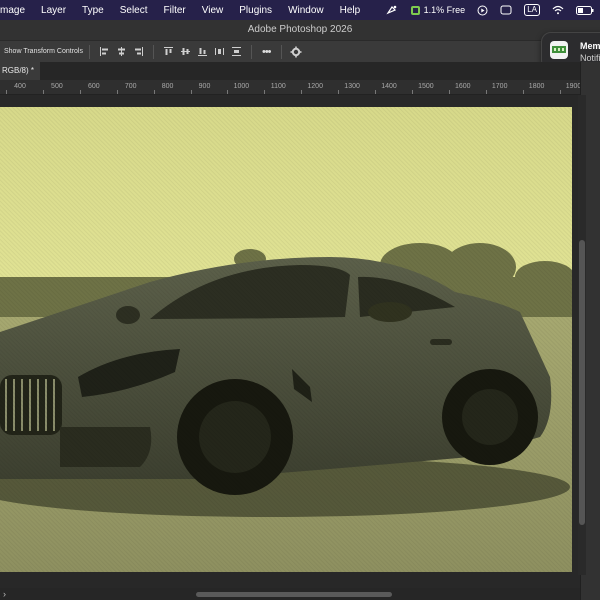 This screenshot has width=600, height=600. I want to click on ruler-label: 1500, so click(426, 86).